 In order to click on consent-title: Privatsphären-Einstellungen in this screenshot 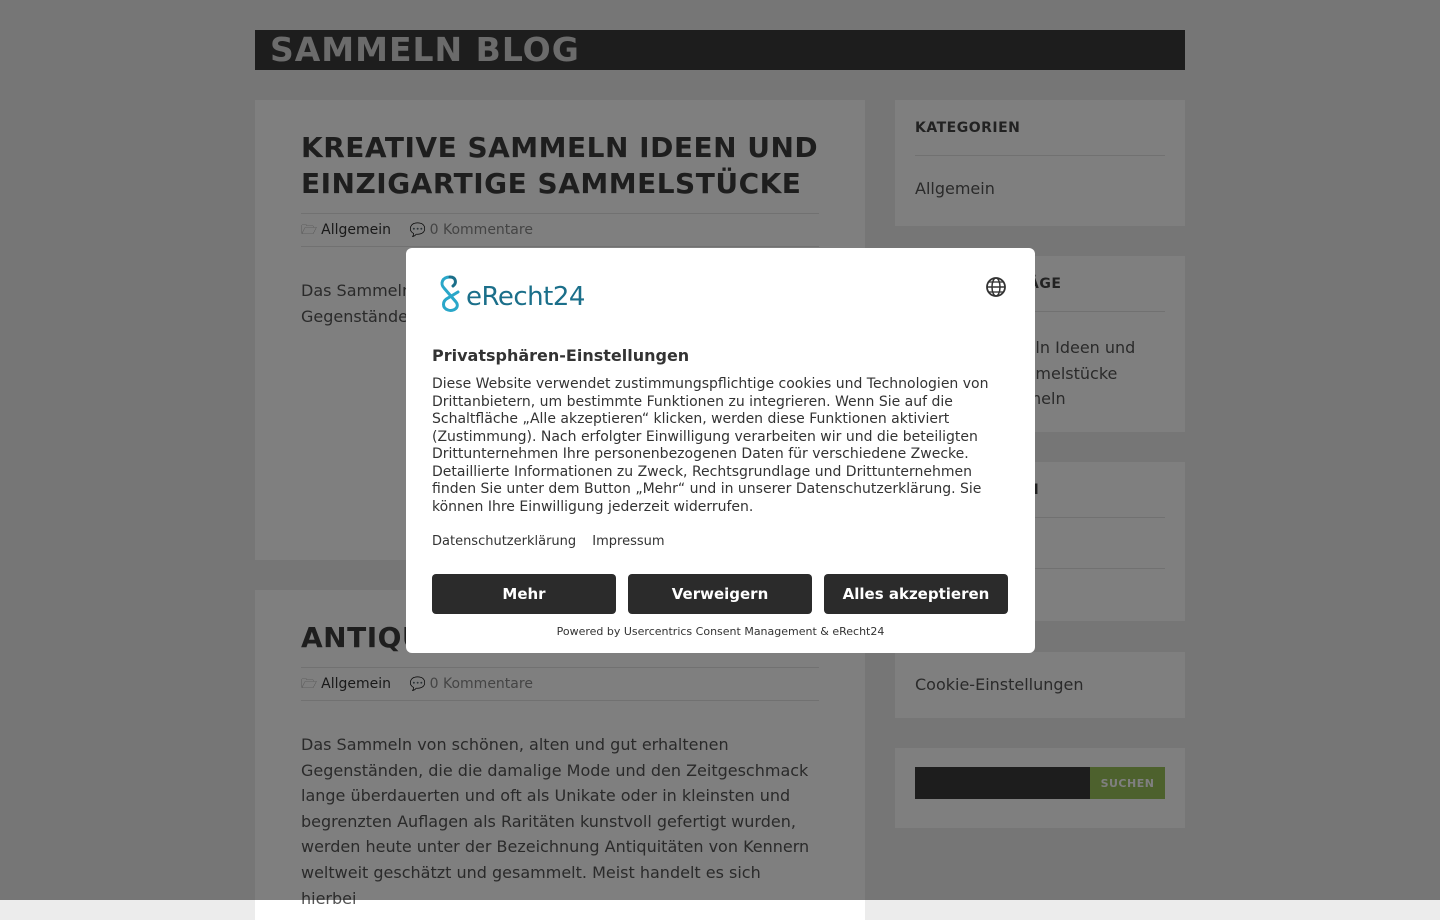, I will do `click(561, 355)`.